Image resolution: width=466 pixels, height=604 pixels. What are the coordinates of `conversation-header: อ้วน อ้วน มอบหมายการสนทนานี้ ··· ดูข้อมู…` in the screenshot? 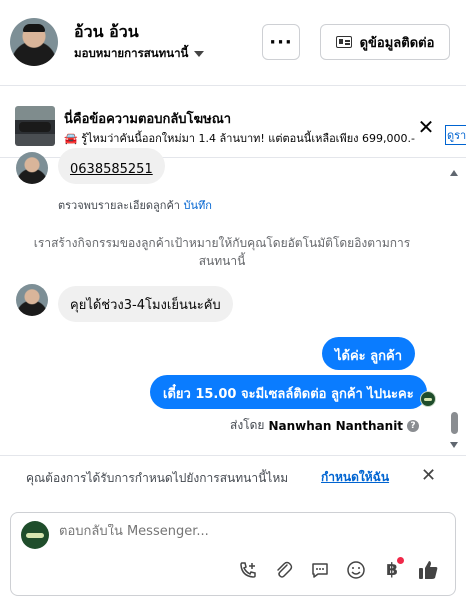 It's located at (233, 43).